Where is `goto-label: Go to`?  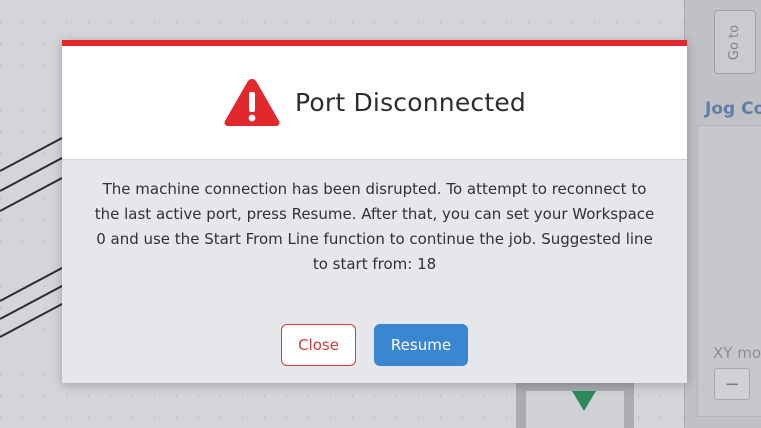 goto-label: Go to is located at coordinates (735, 42).